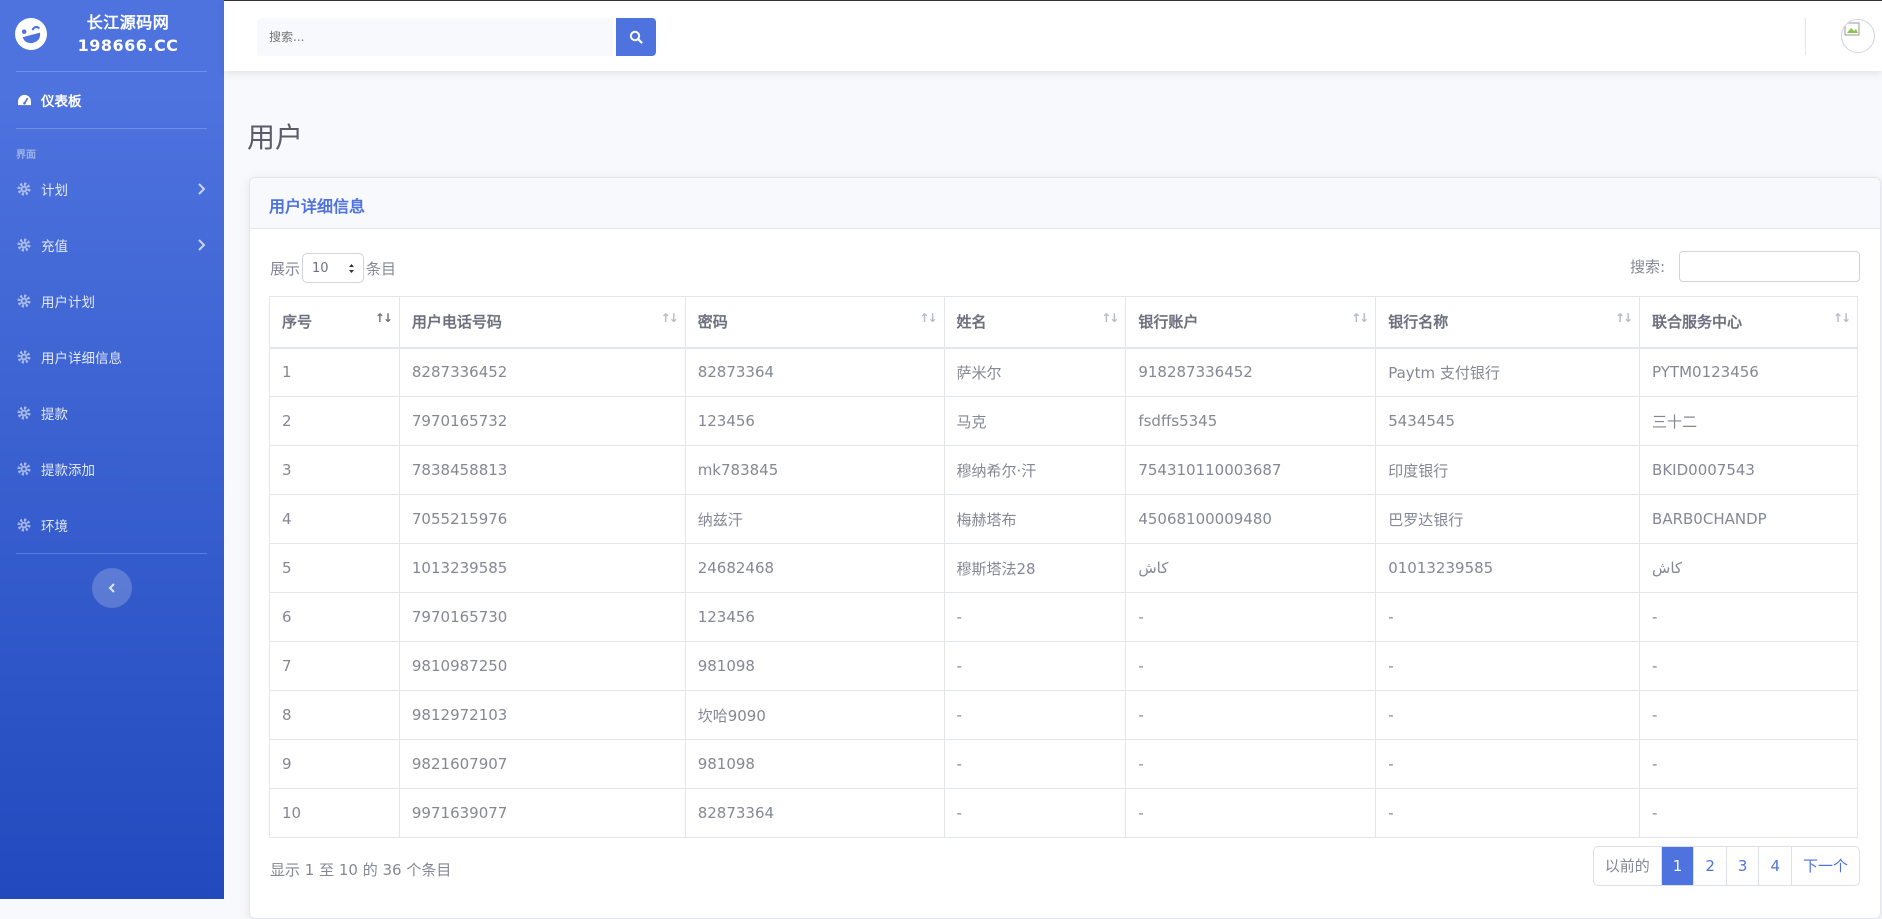 The height and width of the screenshot is (919, 1882). Describe the element at coordinates (1063, 715) in the screenshot. I see `table-row: 8 9812972103 坎哈9090- - - -` at that location.